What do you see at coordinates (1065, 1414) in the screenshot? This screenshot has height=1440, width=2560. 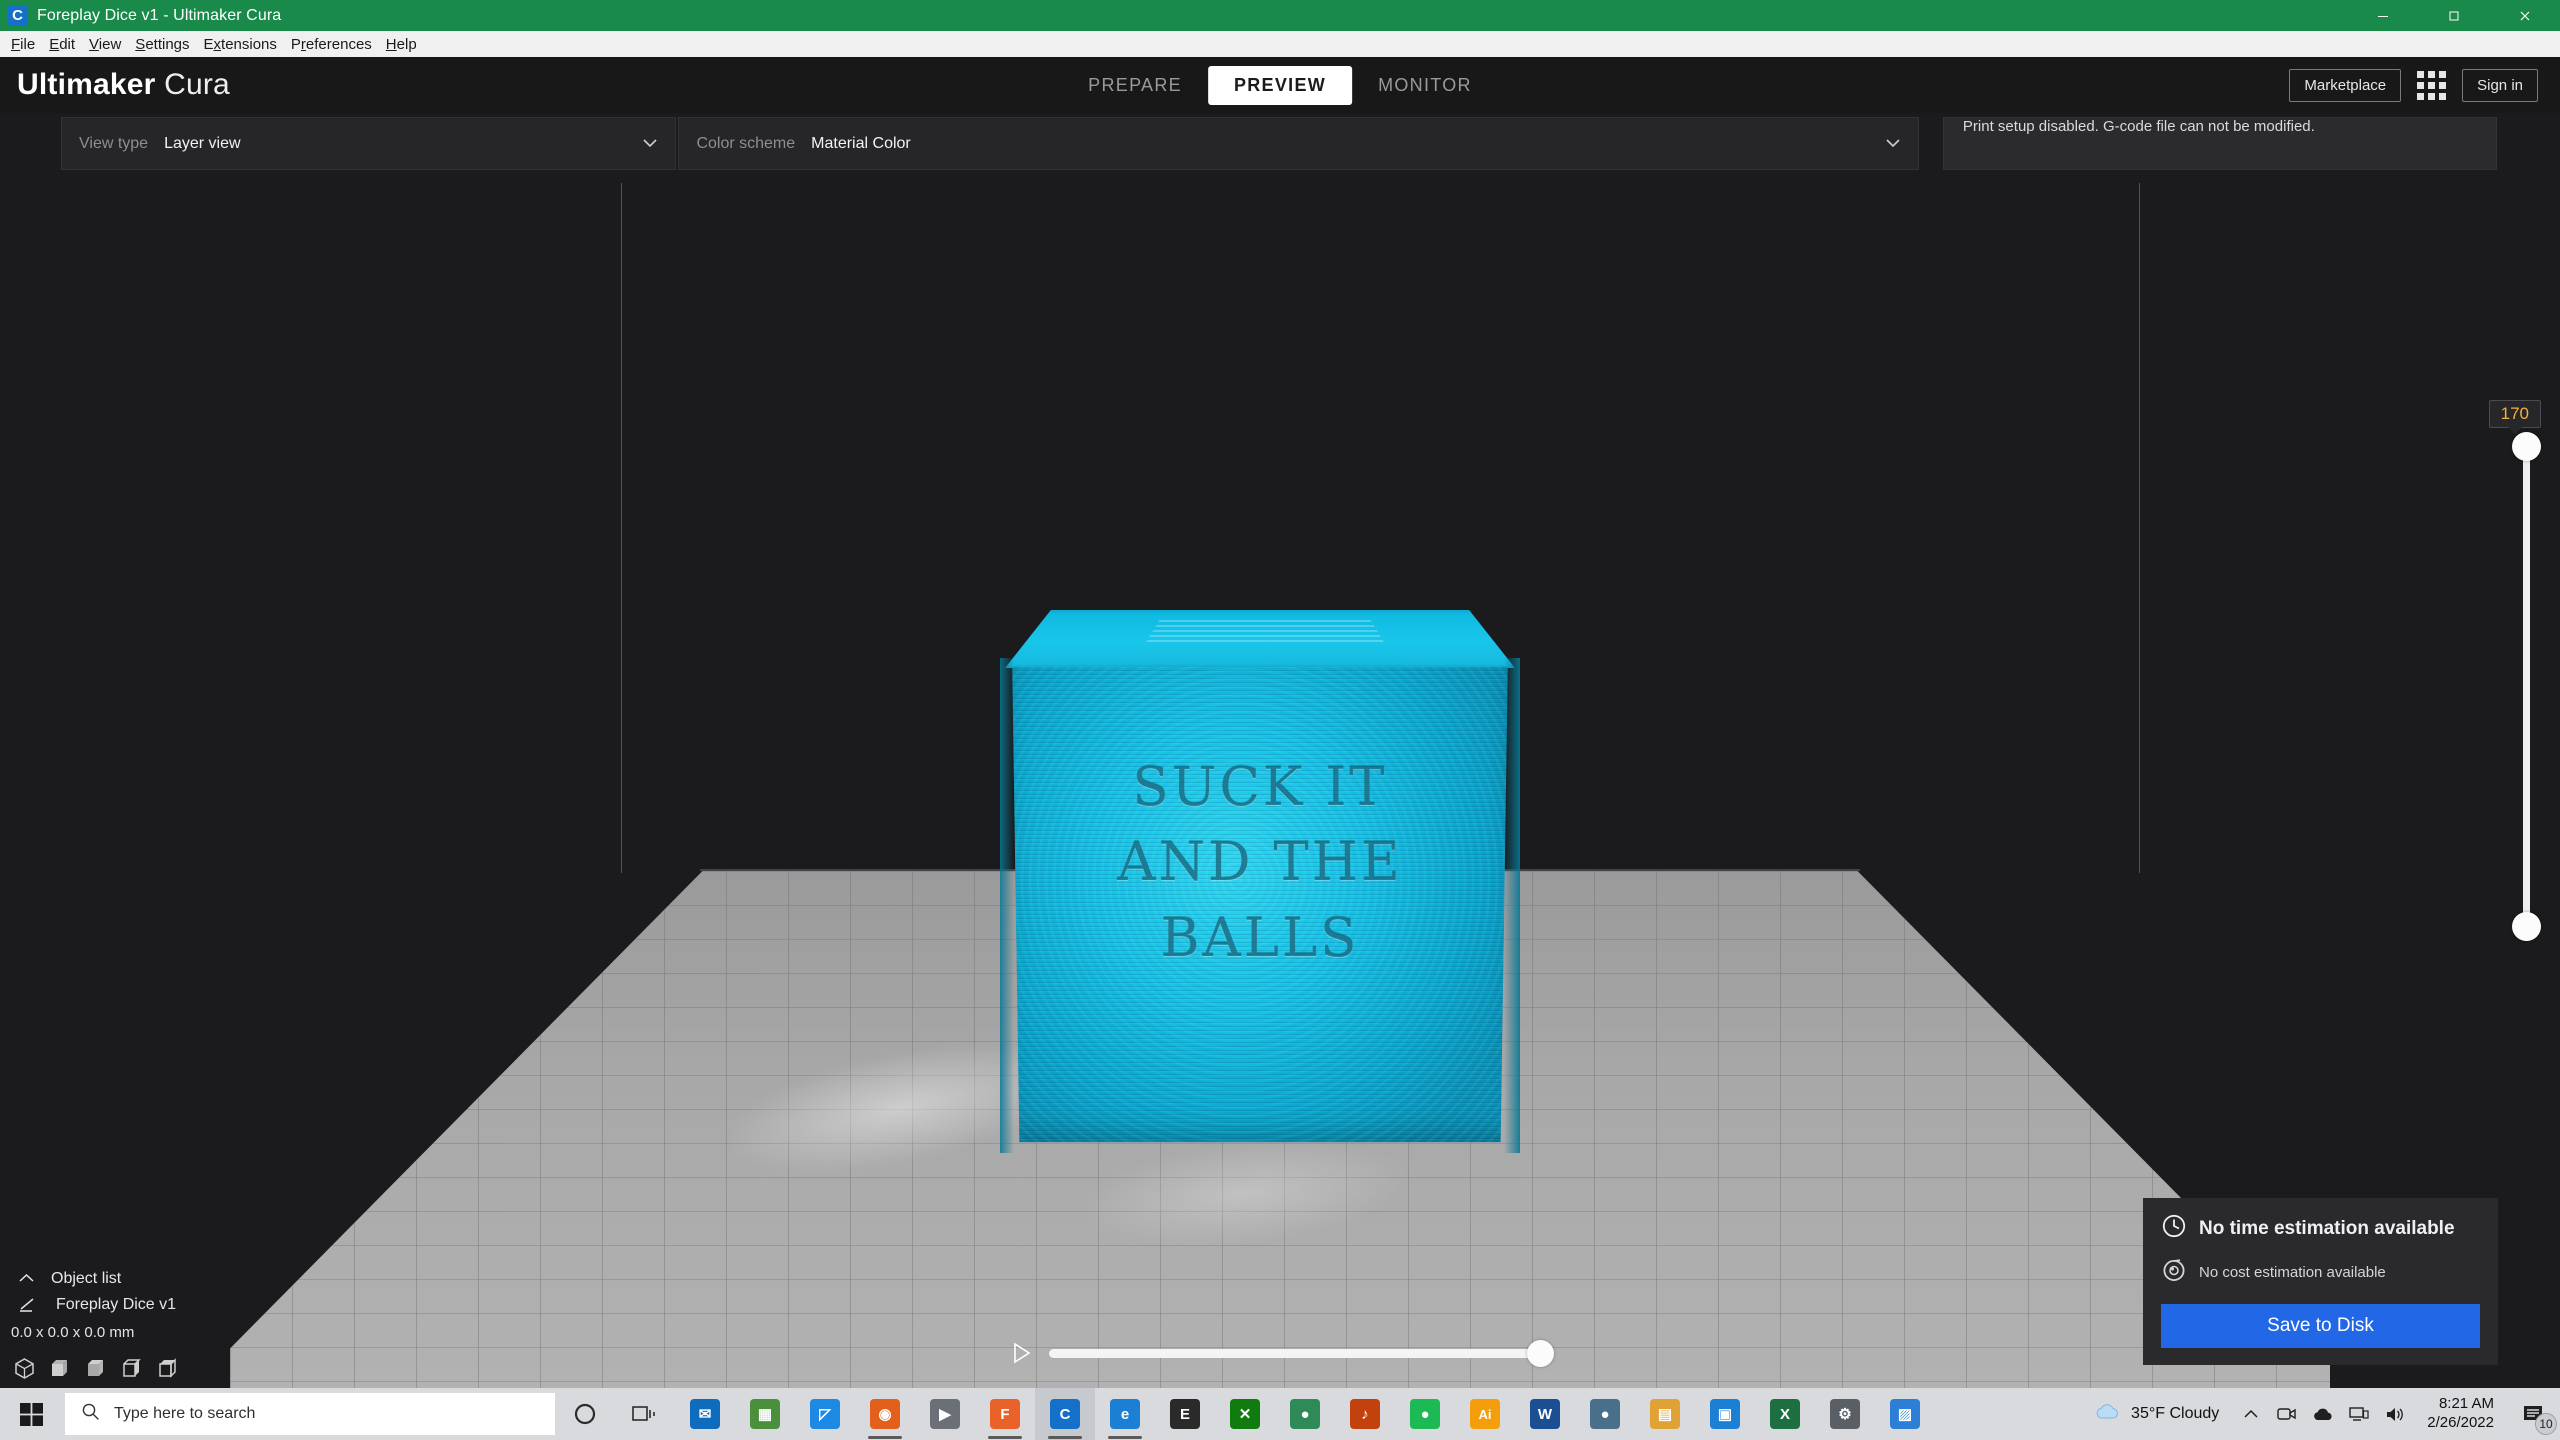 I see `cura-icon: C` at bounding box center [1065, 1414].